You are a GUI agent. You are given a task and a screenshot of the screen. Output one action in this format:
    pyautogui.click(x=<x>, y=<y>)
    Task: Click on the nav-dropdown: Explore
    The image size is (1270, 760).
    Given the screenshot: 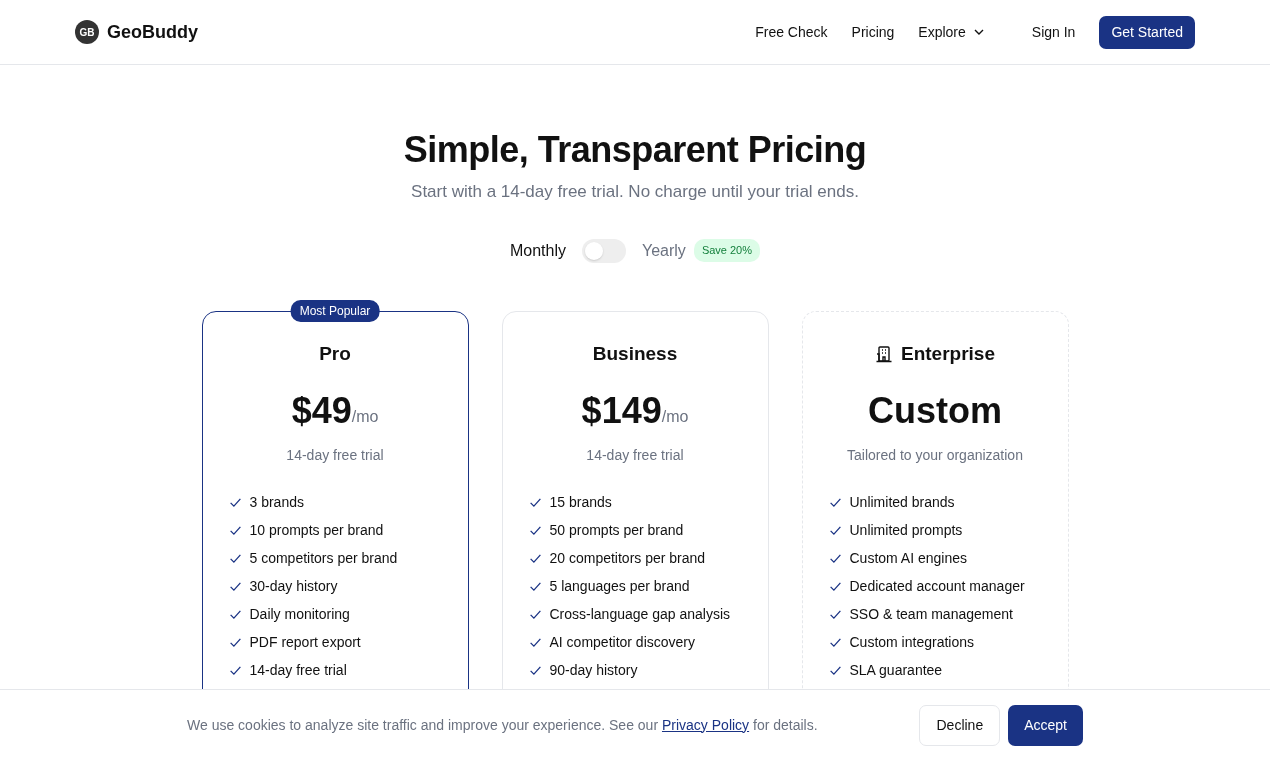 What is the action you would take?
    pyautogui.click(x=951, y=32)
    